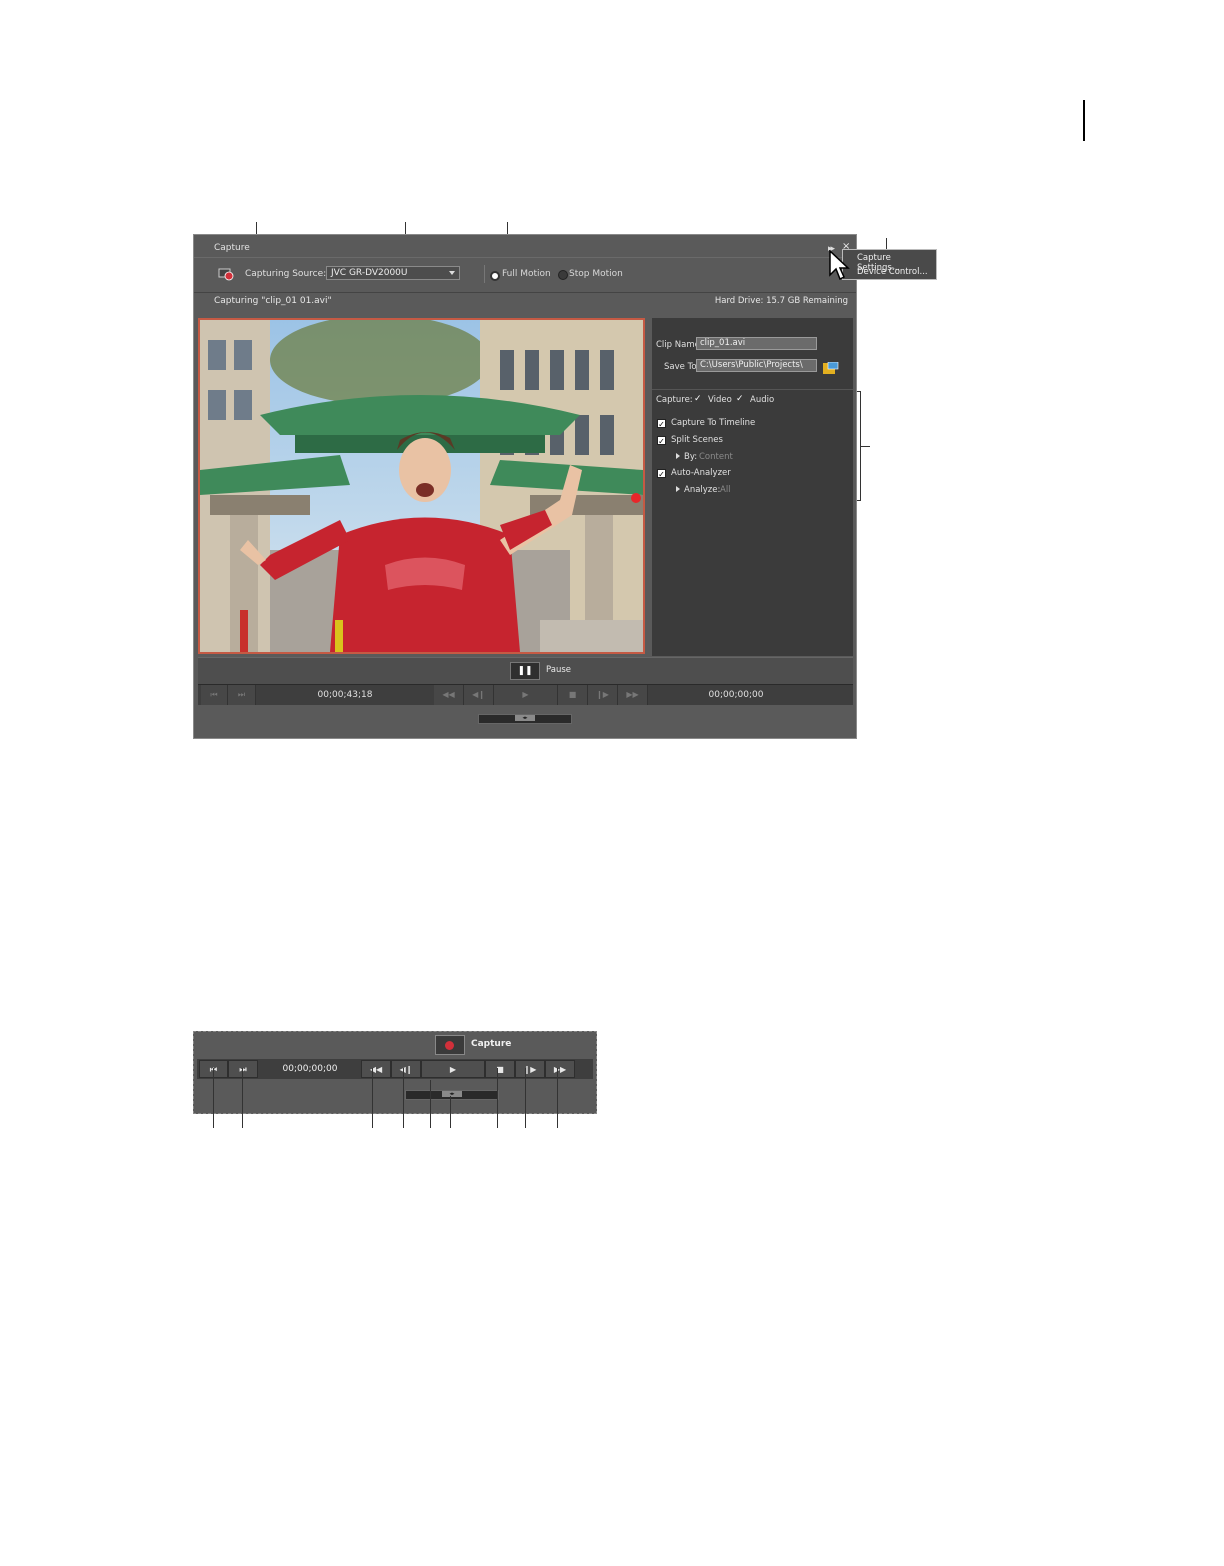 Image resolution: width=1224 pixels, height=1566 pixels. I want to click on save-to-label: Save To:, so click(682, 367).